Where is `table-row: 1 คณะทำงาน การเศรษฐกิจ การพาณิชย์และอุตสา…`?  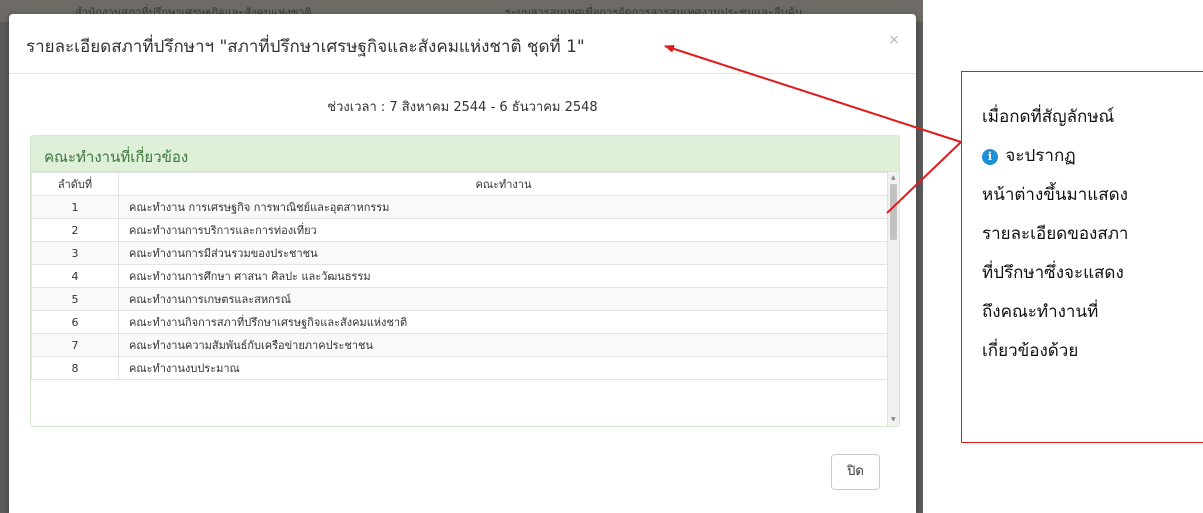
table-row: 1 คณะทำงาน การเศรษฐกิจ การพาณิชย์และอุตสา… is located at coordinates (460, 207).